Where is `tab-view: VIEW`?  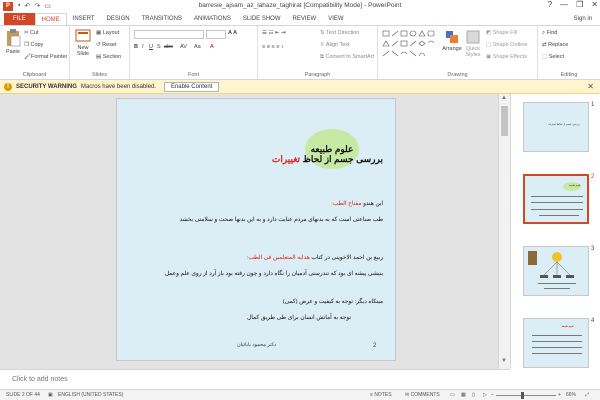 tab-view: VIEW is located at coordinates (335, 19).